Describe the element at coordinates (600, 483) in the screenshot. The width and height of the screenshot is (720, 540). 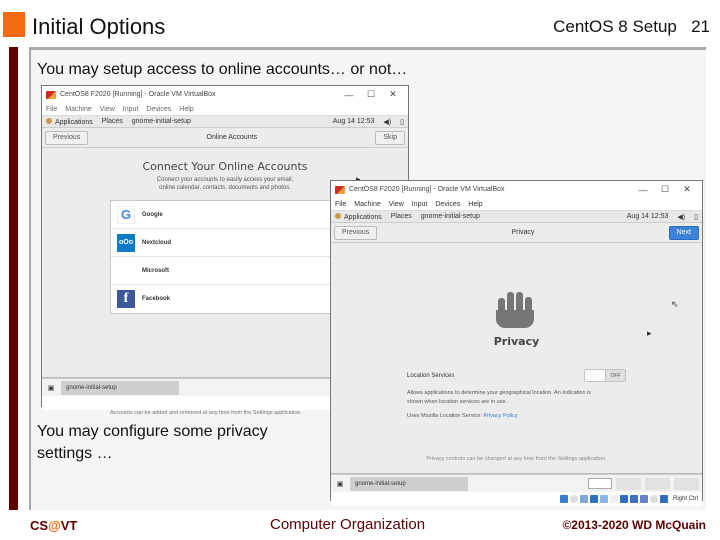
I see `workspace-switcher` at that location.